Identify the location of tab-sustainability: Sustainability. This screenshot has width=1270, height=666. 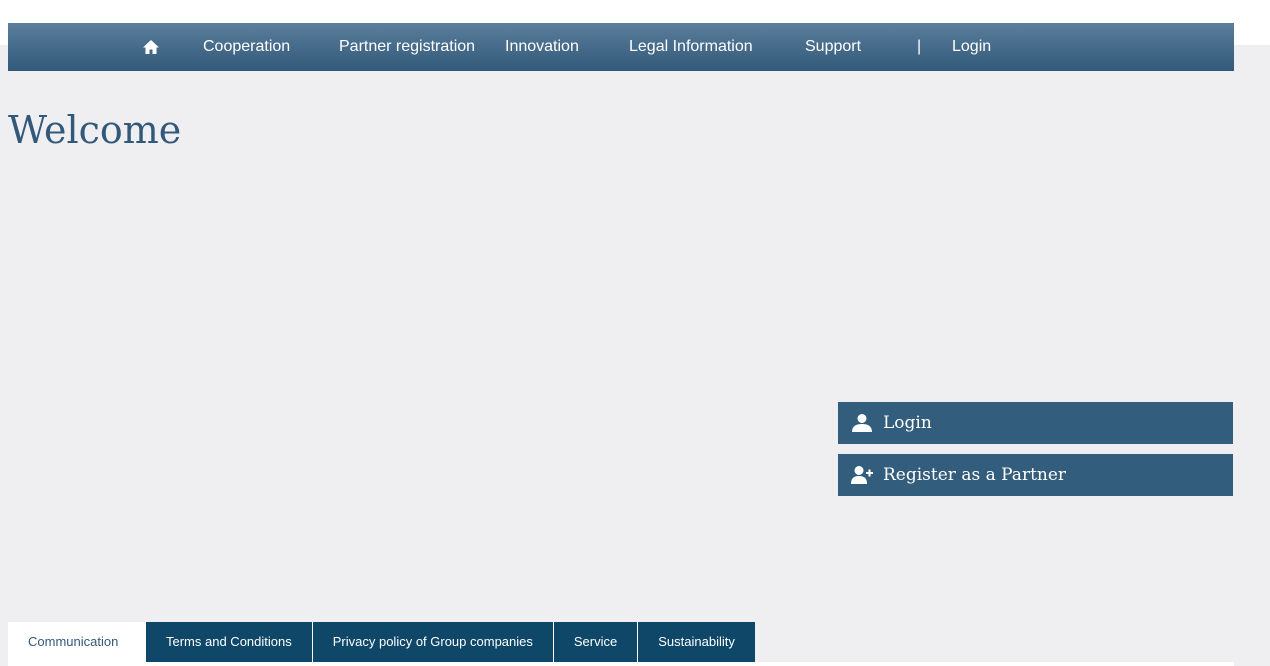
(696, 642).